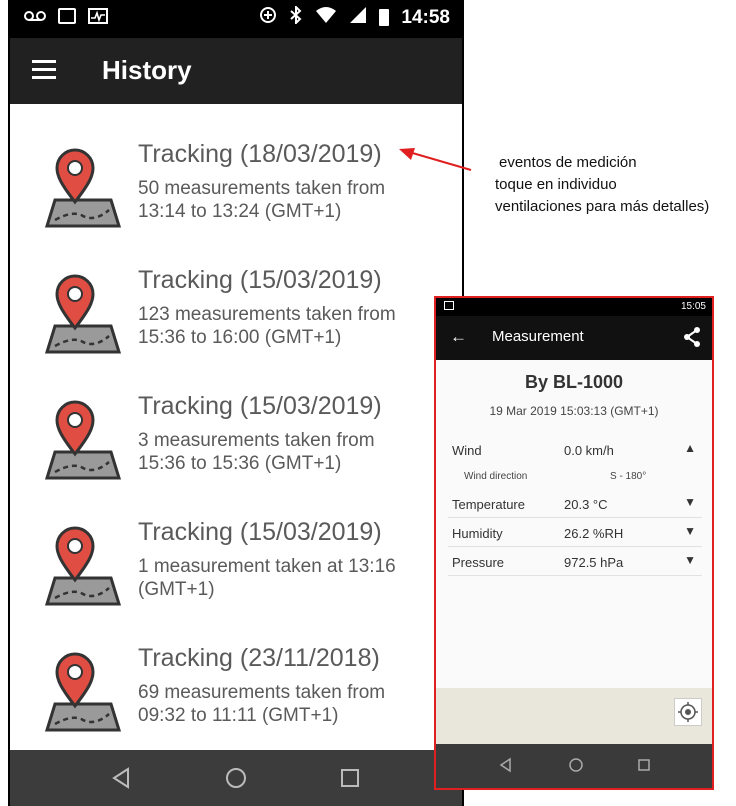 The width and height of the screenshot is (736, 806). Describe the element at coordinates (238, 715) in the screenshot. I see `history-item-time-range: 09:32 to 11:11 (GMT+1)` at that location.